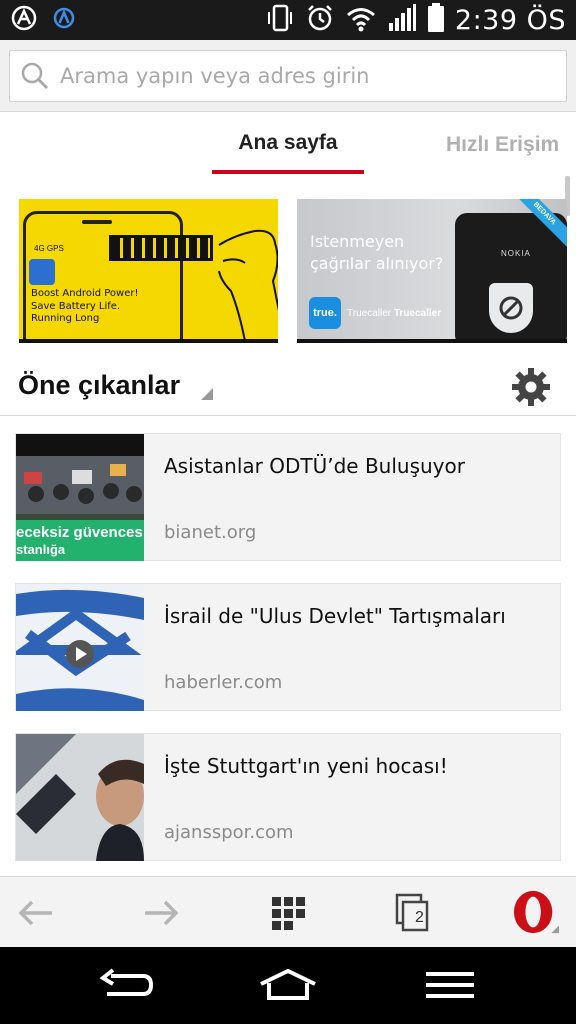 The image size is (576, 1024). What do you see at coordinates (215, 76) in the screenshot?
I see `search-placeholder: Arama yapın veya adres girin` at bounding box center [215, 76].